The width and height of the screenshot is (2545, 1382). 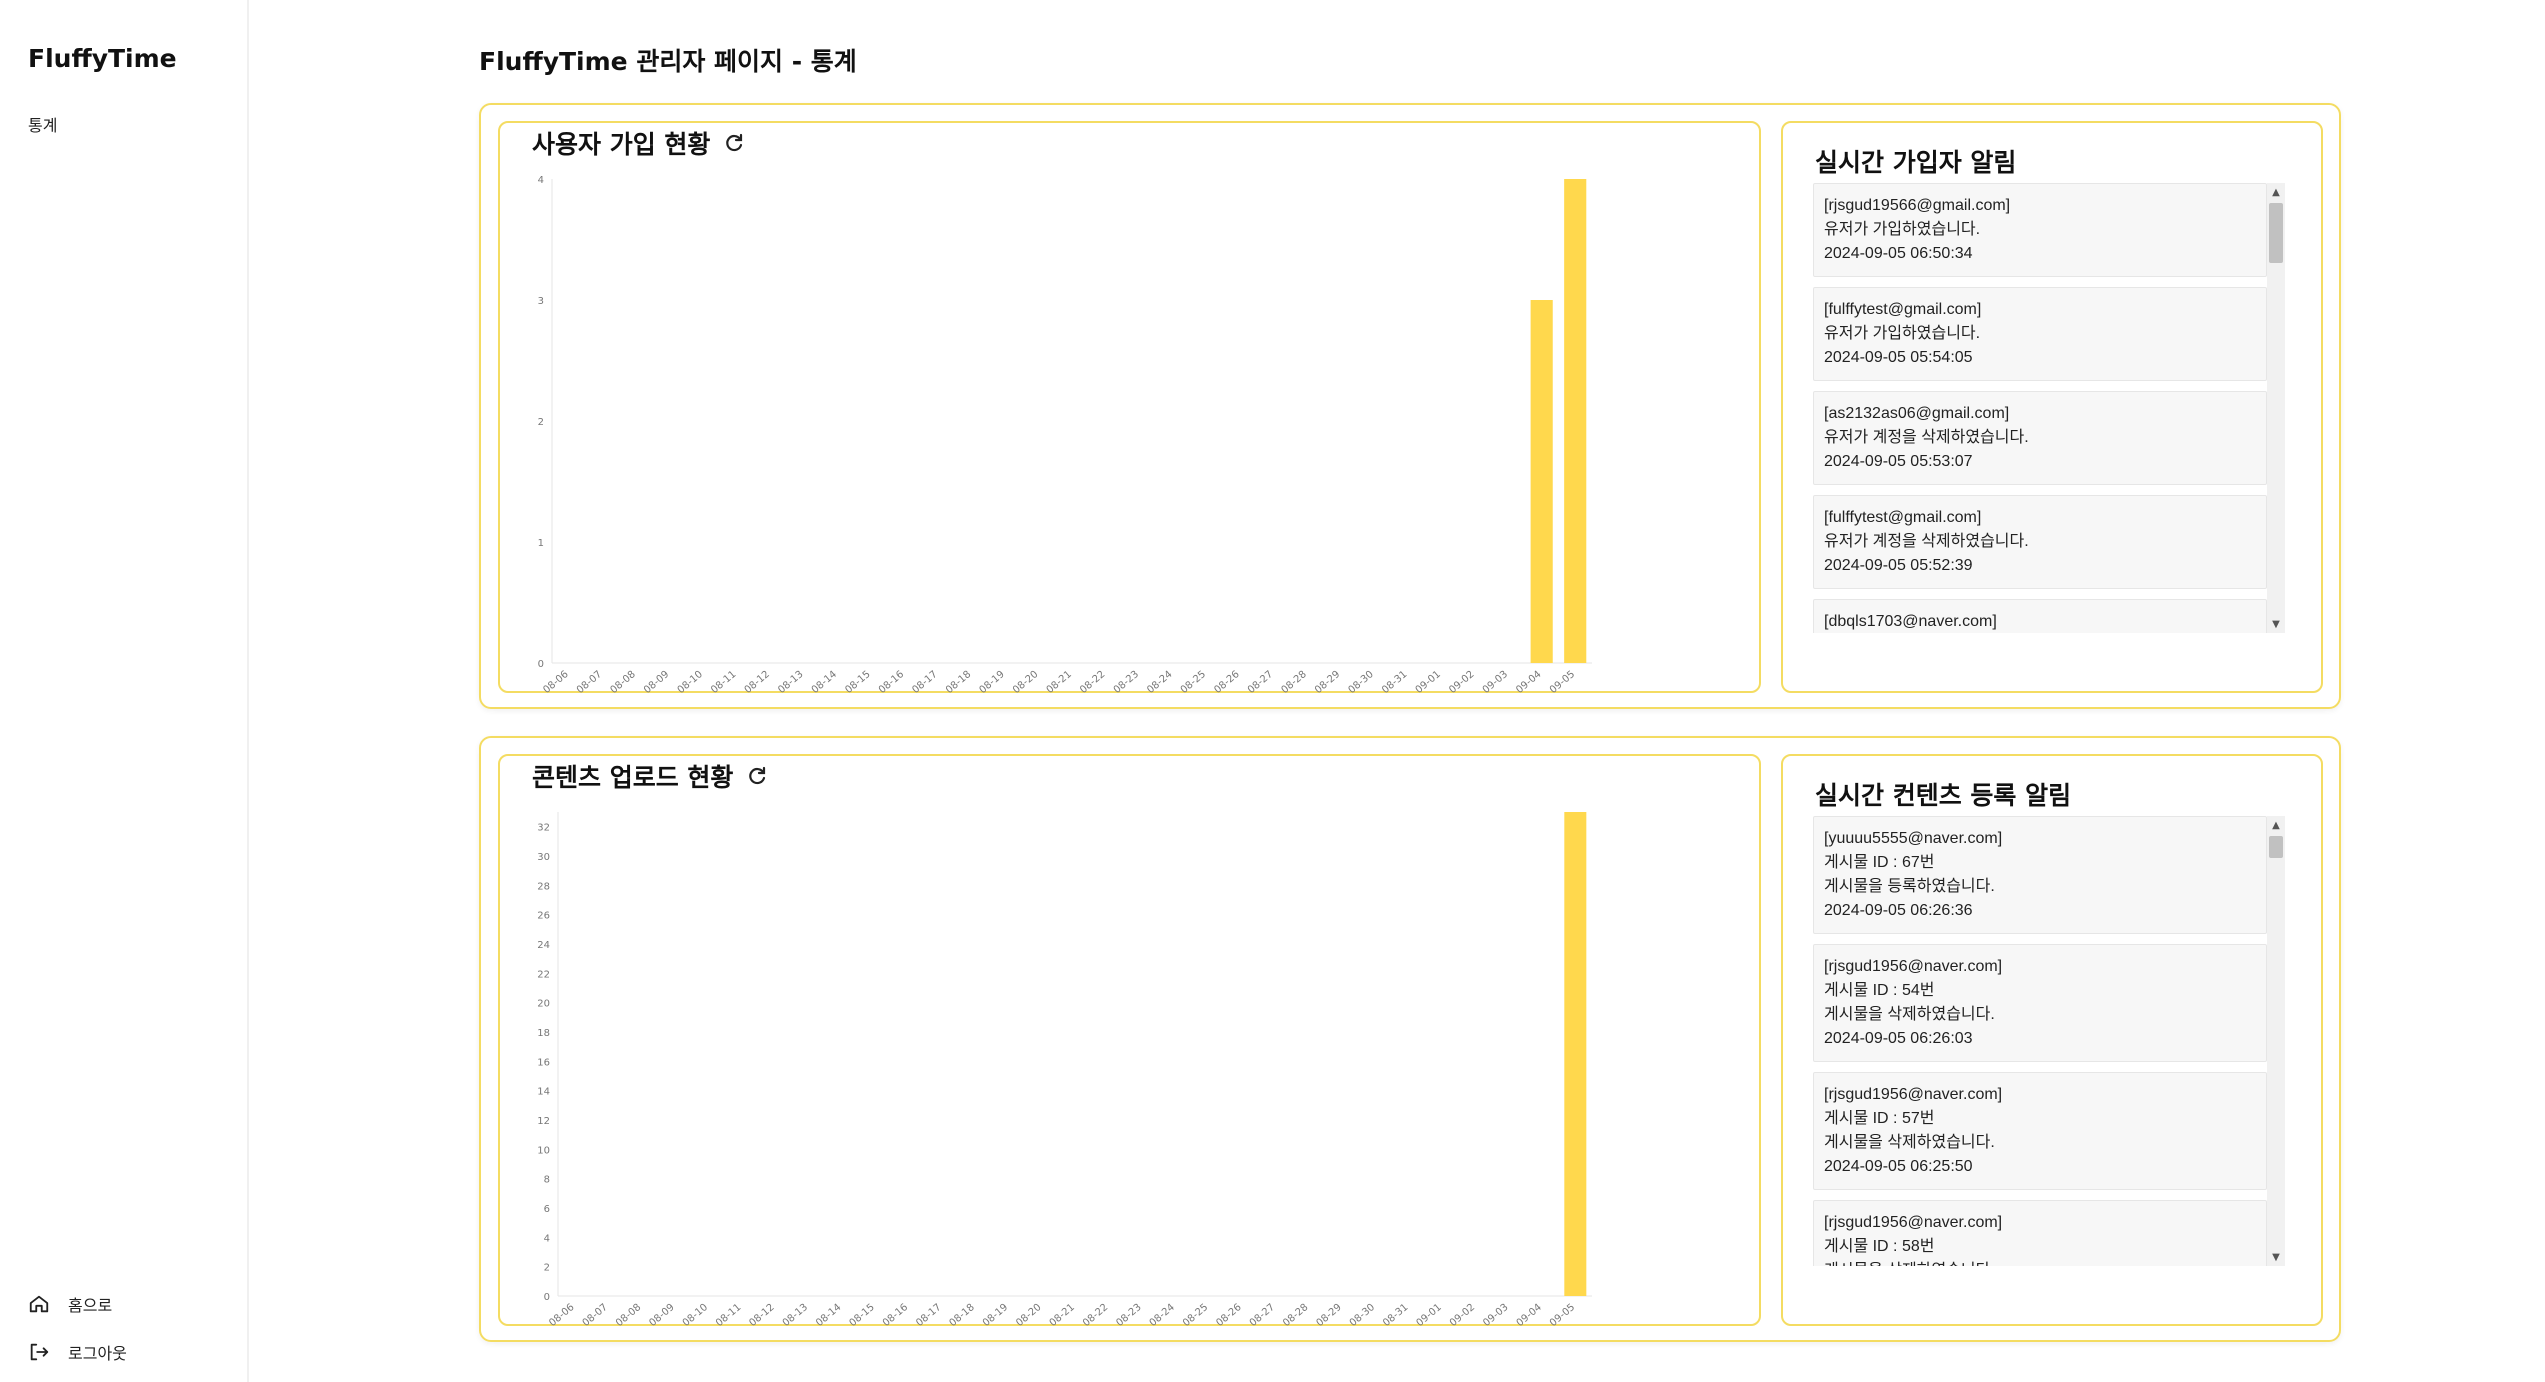 I want to click on sidebar-item-statistics: 통계, so click(x=42, y=124).